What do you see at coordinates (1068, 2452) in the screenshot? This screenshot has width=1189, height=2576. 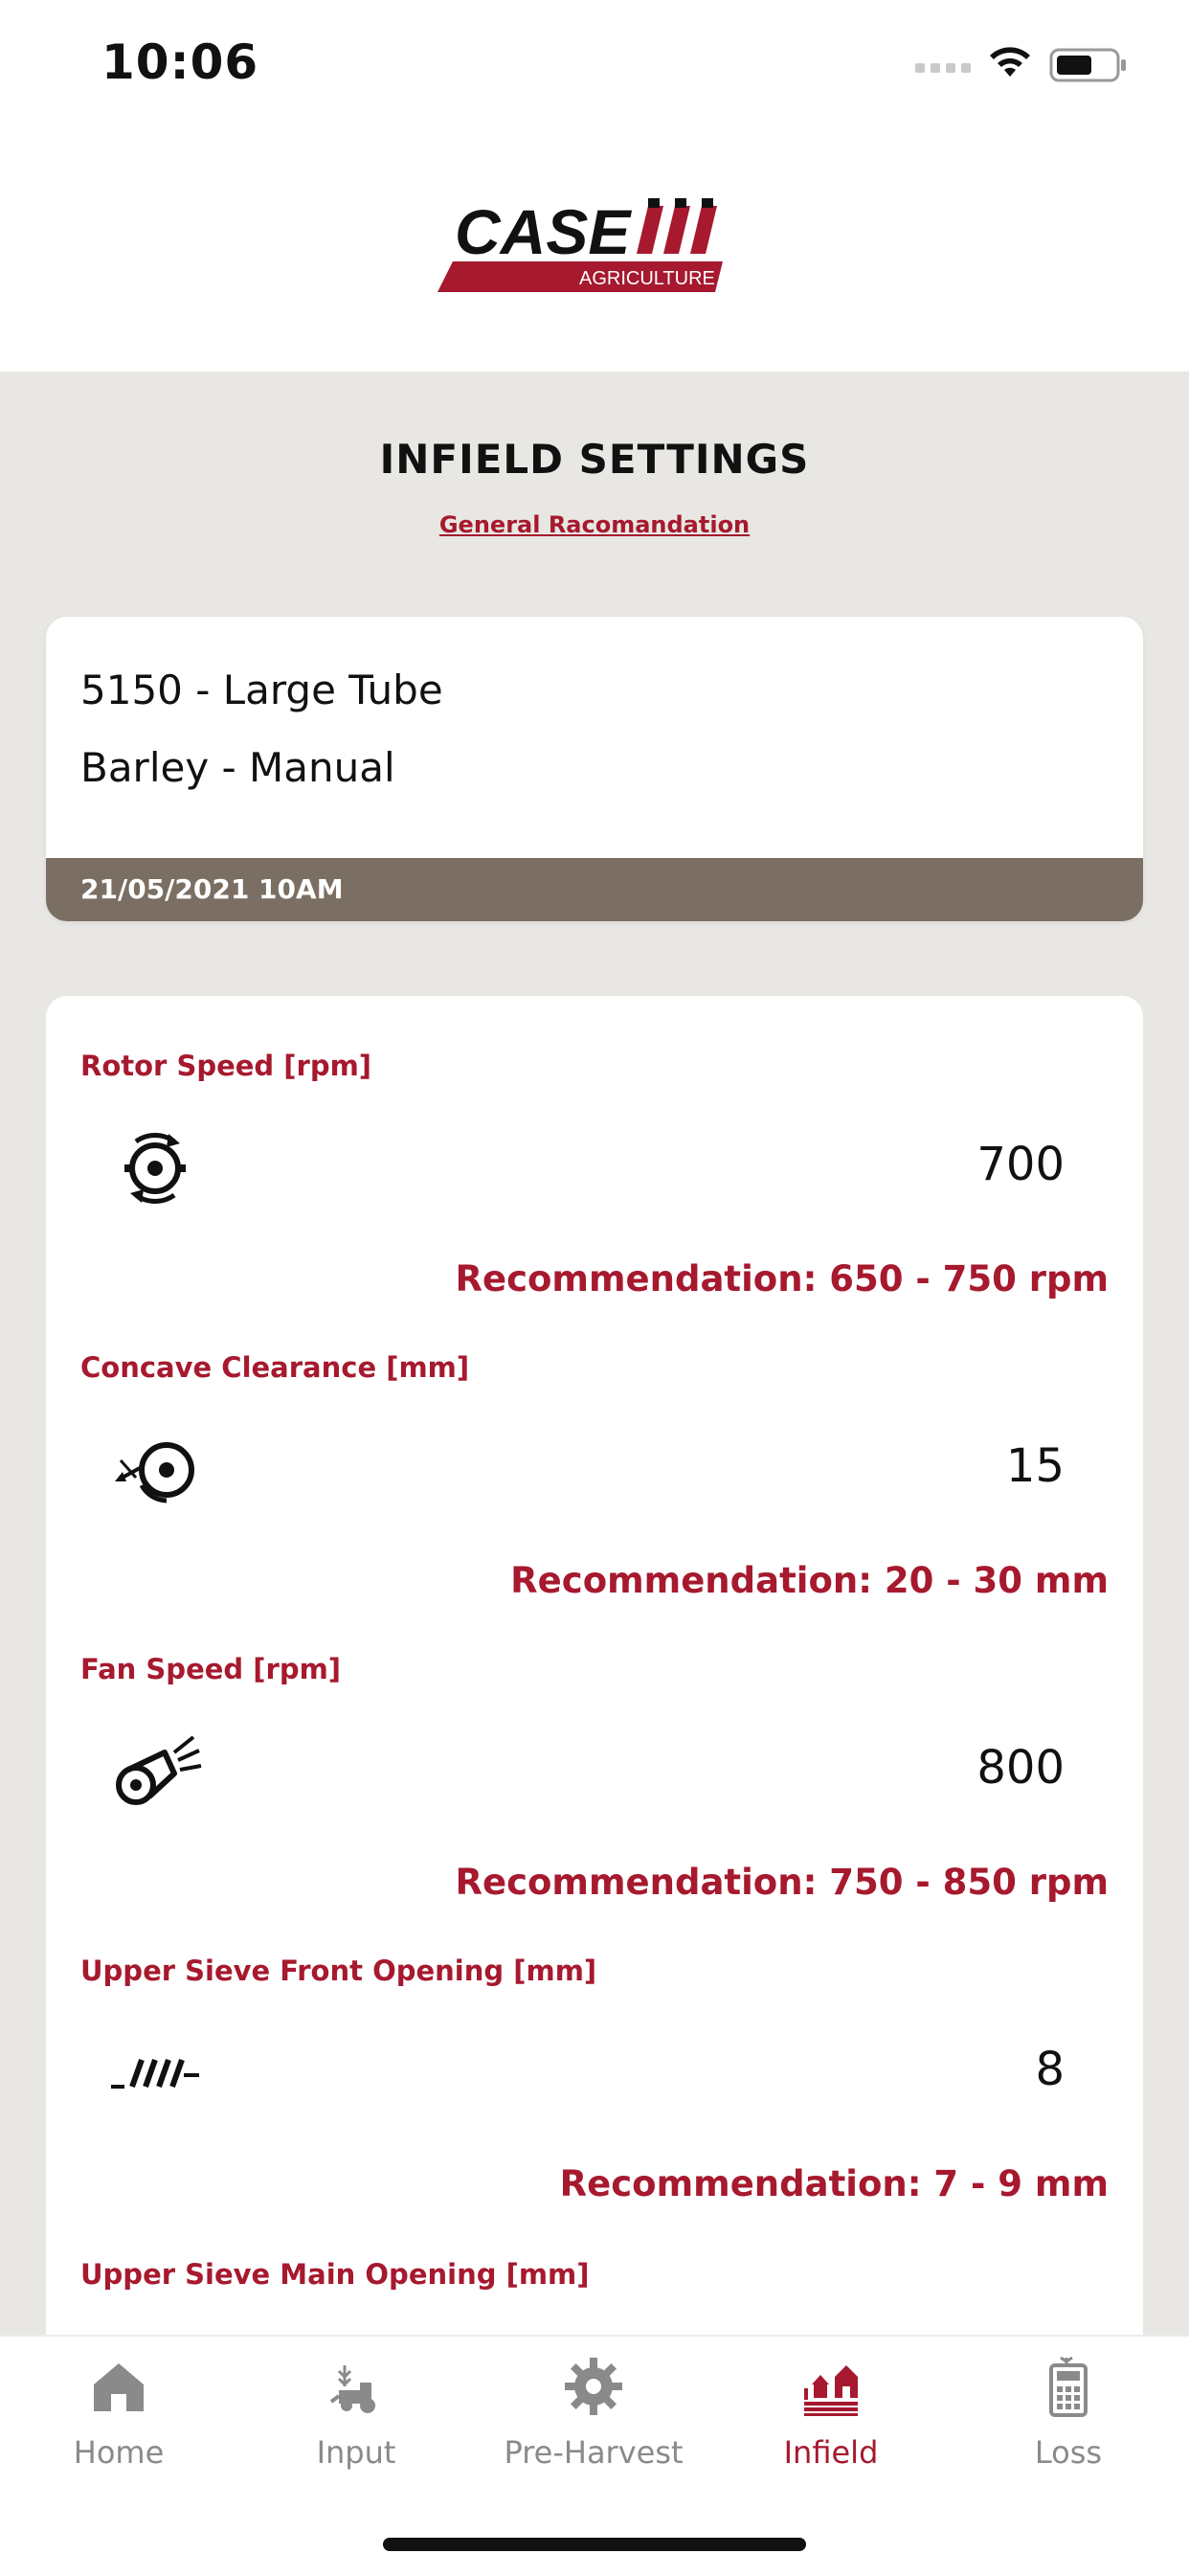 I see `tab-label: Loss` at bounding box center [1068, 2452].